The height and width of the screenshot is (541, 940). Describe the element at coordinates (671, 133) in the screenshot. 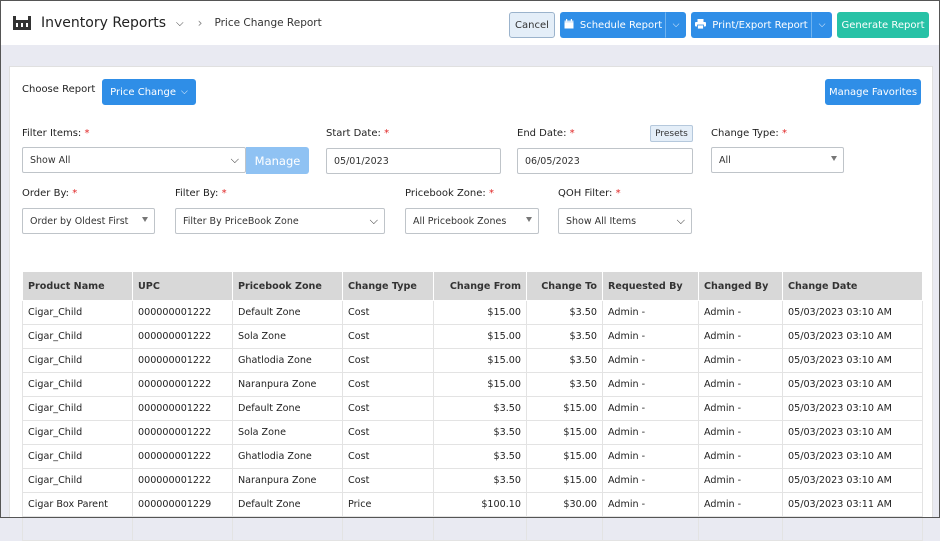

I see `presets-button: Presets` at that location.